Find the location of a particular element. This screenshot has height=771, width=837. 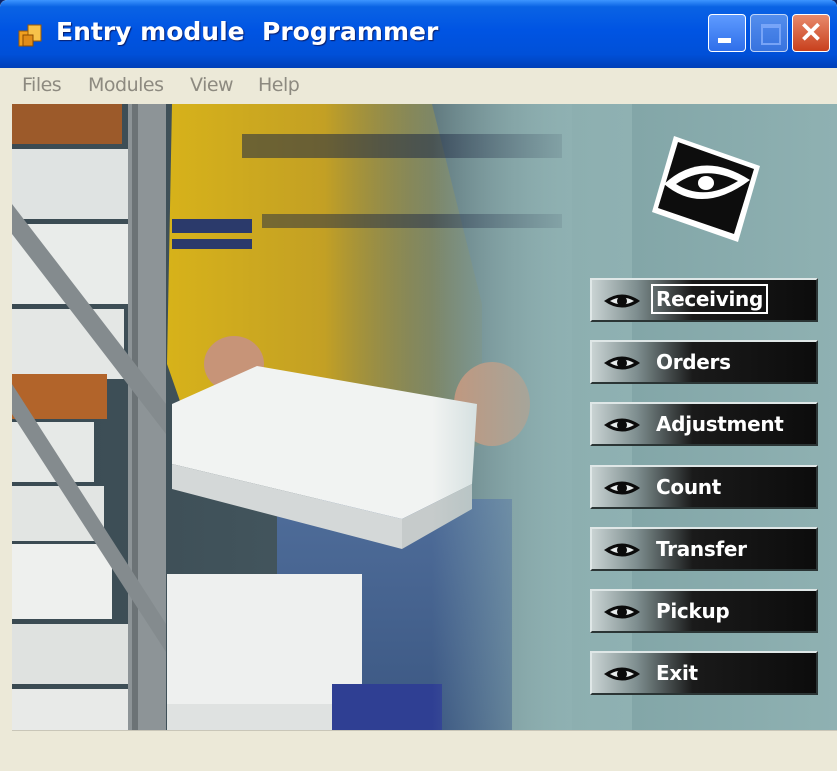

status-bar is located at coordinates (424, 750).